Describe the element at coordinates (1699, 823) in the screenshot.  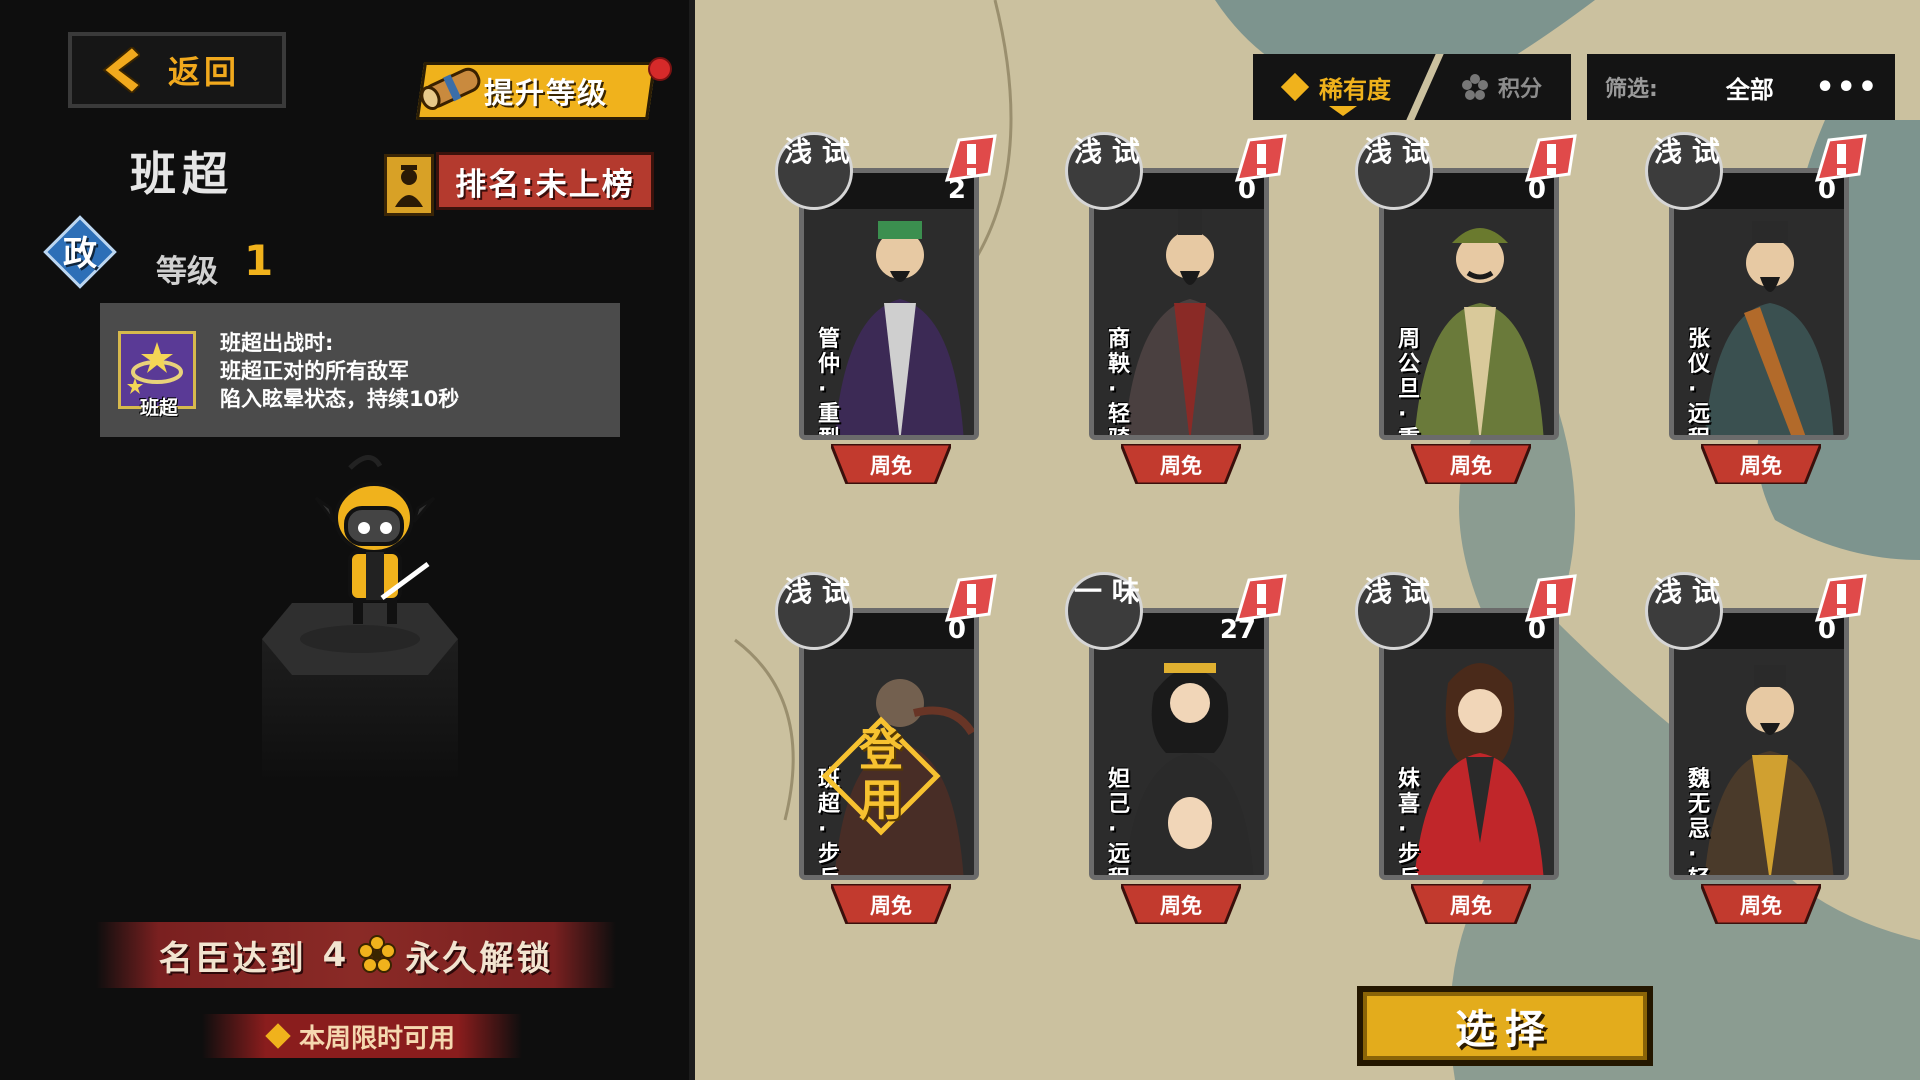
I see `hero-card-name: 魏无忌·轻骑` at that location.